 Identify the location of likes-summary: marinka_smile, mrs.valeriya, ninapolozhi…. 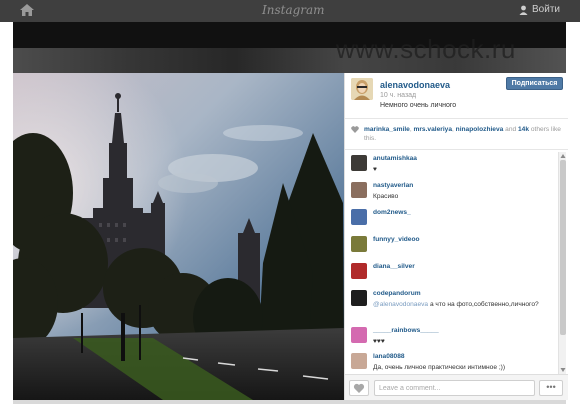
(456, 135).